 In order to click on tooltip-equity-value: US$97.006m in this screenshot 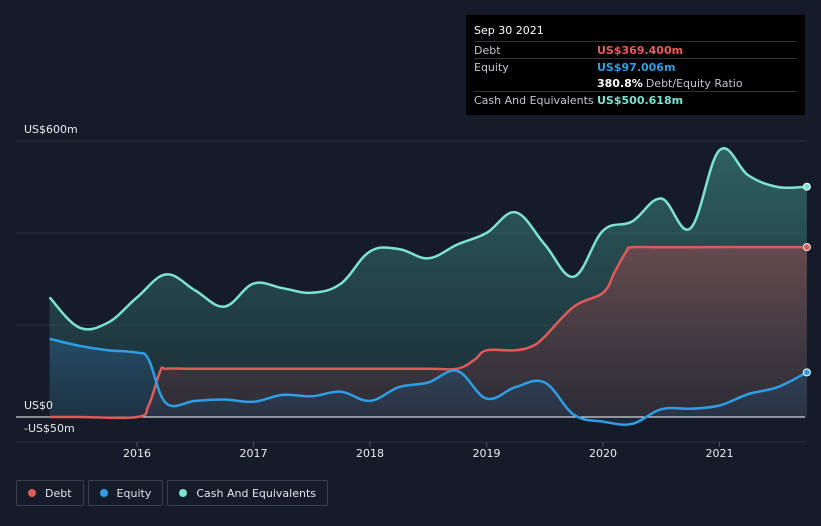, I will do `click(636, 67)`.